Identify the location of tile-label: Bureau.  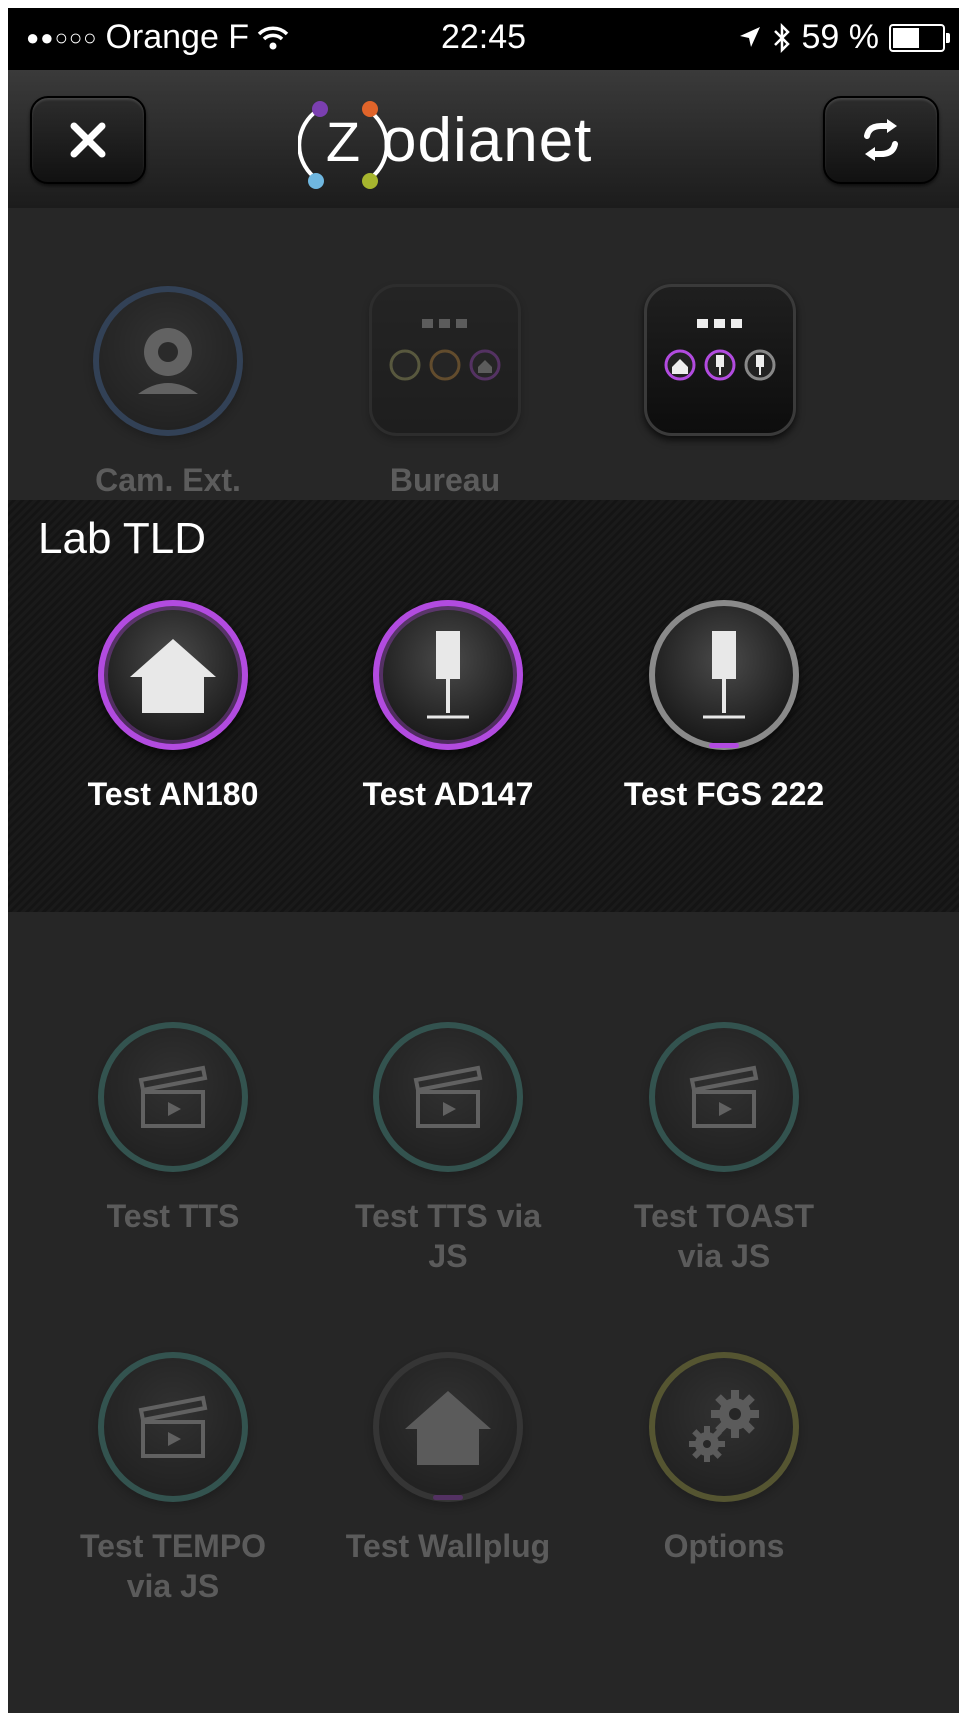
(445, 480).